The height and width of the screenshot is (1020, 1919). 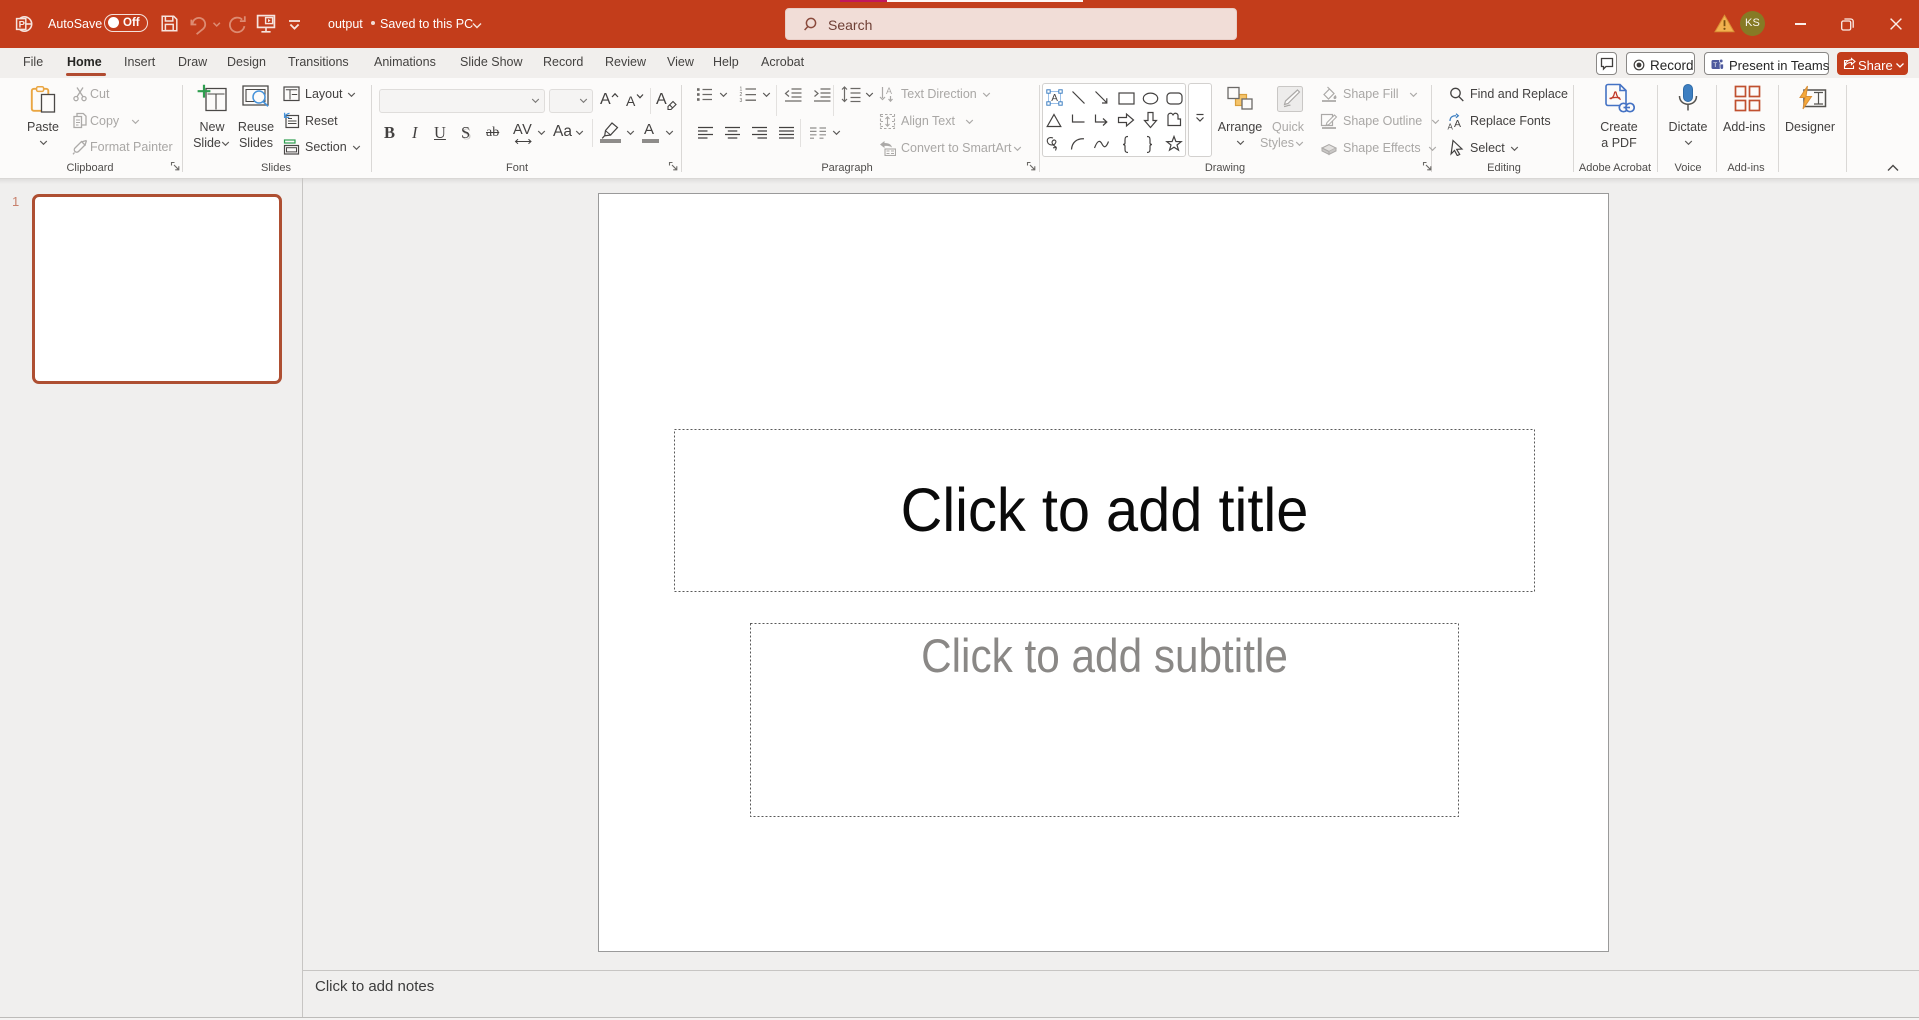 What do you see at coordinates (1715, 65) in the screenshot?
I see `svg-text: T` at bounding box center [1715, 65].